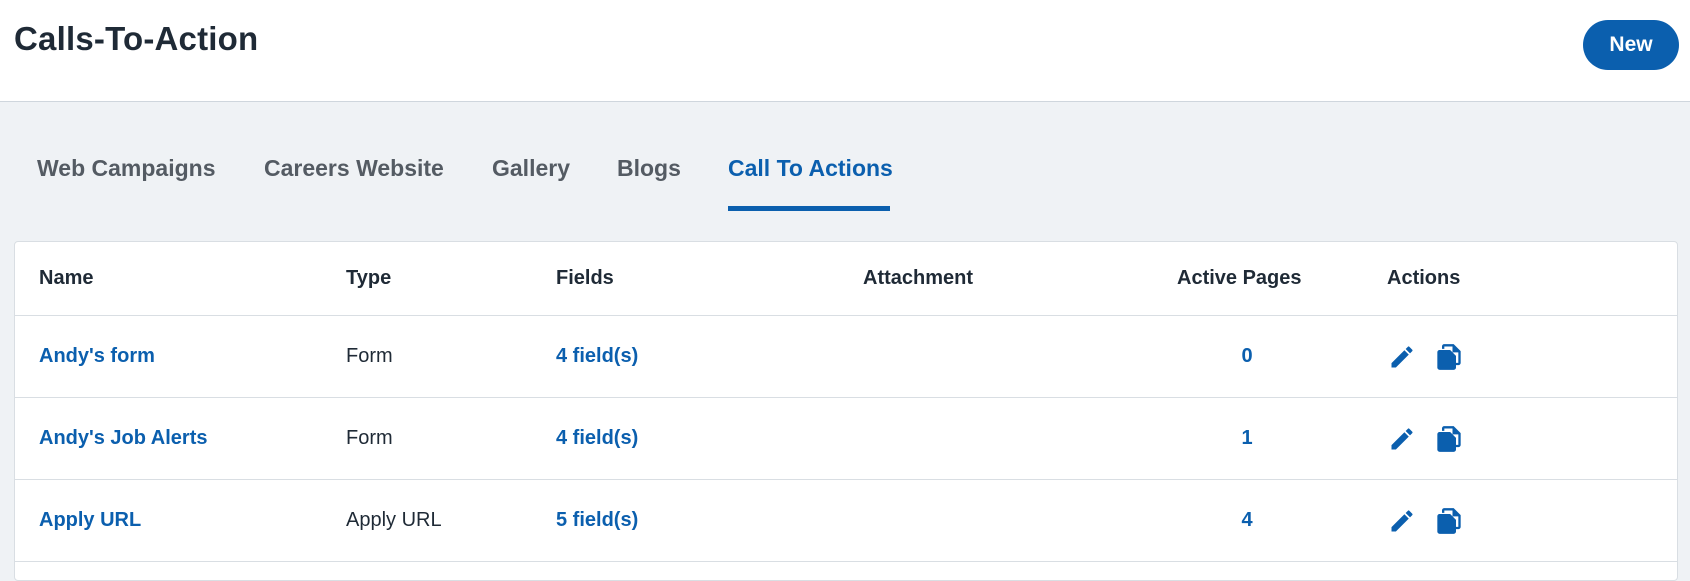  What do you see at coordinates (97, 356) in the screenshot?
I see `cta-name-link: Andy's form` at bounding box center [97, 356].